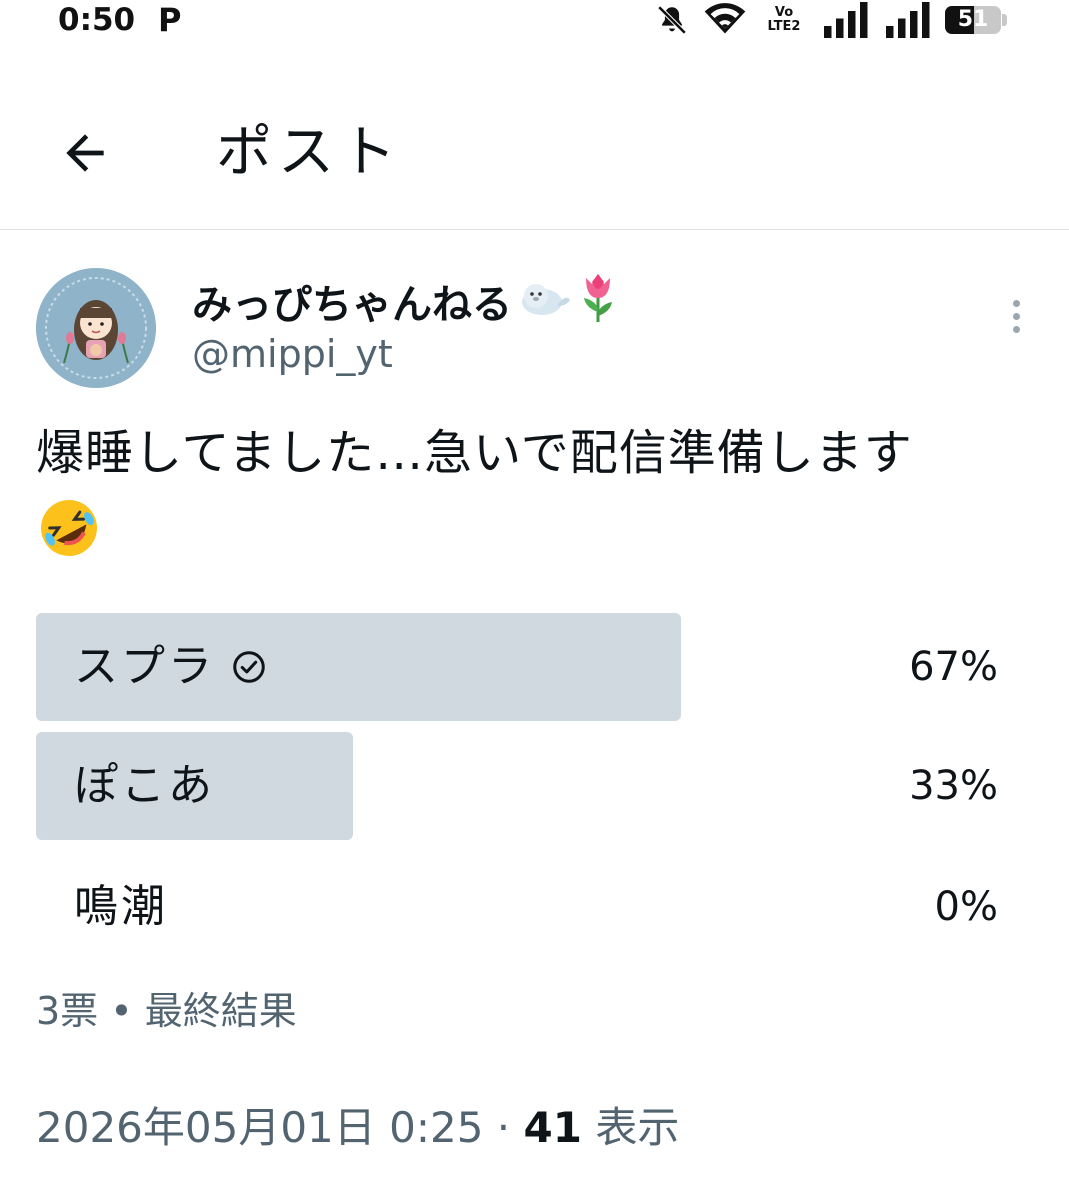 The width and height of the screenshot is (1069, 1200). I want to click on poll-option-label: ぽこあ, so click(144, 785).